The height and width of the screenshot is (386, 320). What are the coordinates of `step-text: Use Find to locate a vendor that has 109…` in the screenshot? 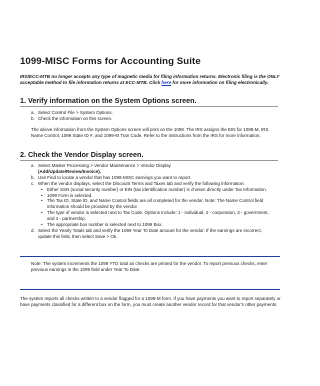 It's located at (115, 177).